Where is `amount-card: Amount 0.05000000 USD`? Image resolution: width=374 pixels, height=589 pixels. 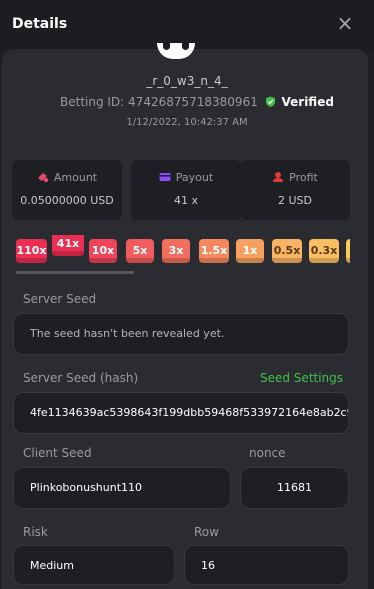
amount-card: Amount 0.05000000 USD is located at coordinates (67, 190).